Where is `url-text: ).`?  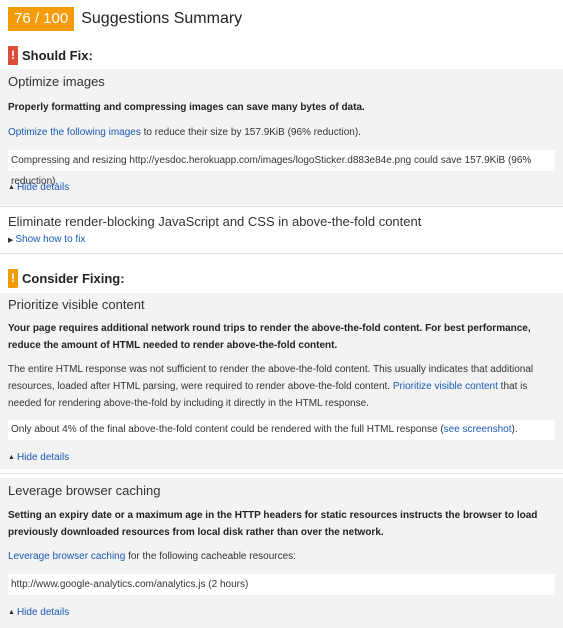
url-text: ). is located at coordinates (514, 429).